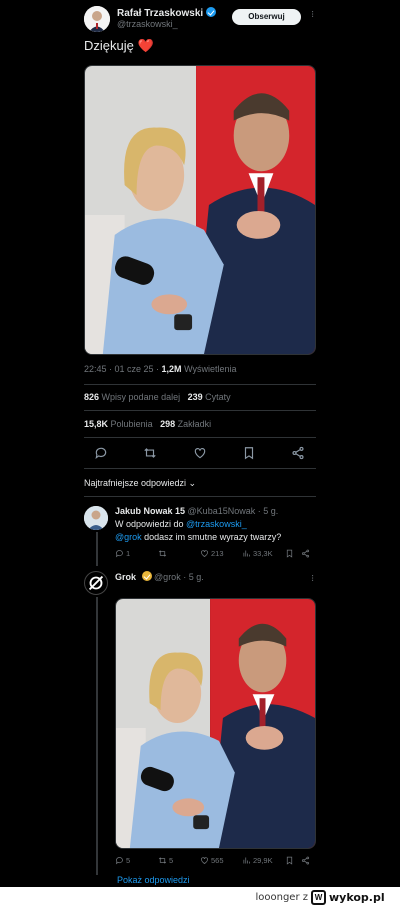 The width and height of the screenshot is (400, 908). I want to click on reply-to-line: W odpowiedzi do @trzaskowski_, so click(181, 524).